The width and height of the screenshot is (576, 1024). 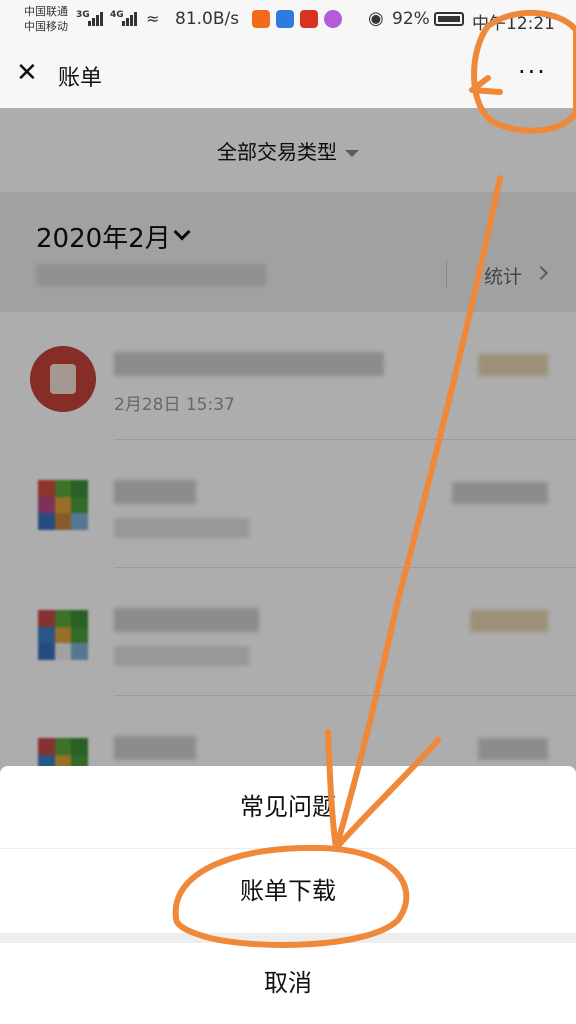 I want to click on network-speed: 81.0B/s, so click(x=207, y=19).